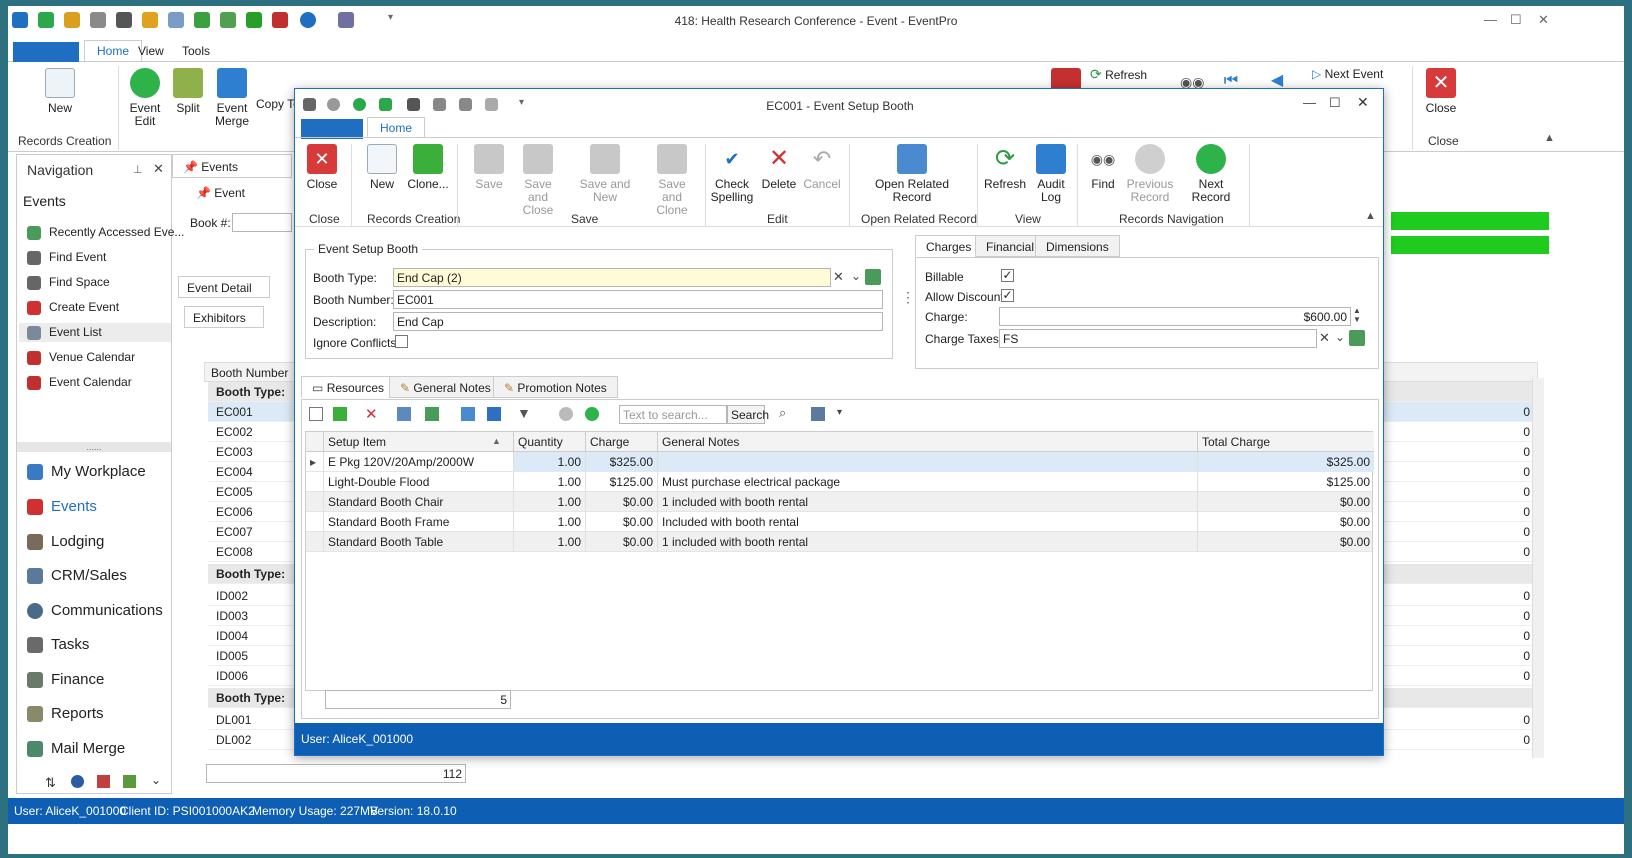 This screenshot has height=858, width=1632. I want to click on booth-type-input: End Cap (2), so click(612, 277).